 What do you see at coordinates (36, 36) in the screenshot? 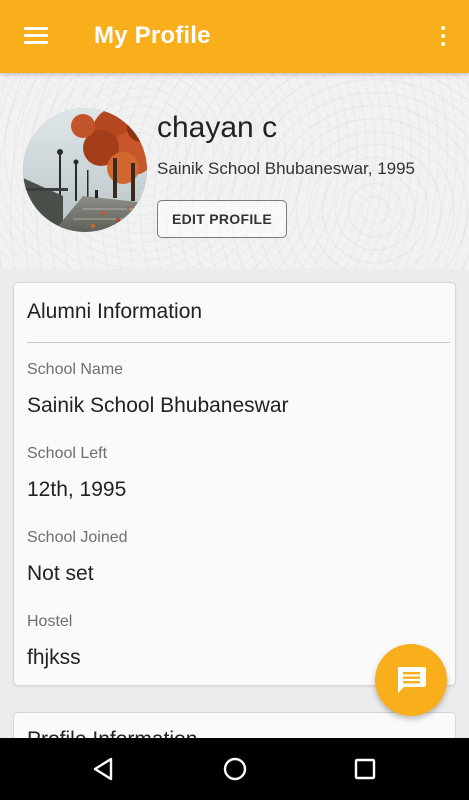
I see `hamburger-menu-icon` at bounding box center [36, 36].